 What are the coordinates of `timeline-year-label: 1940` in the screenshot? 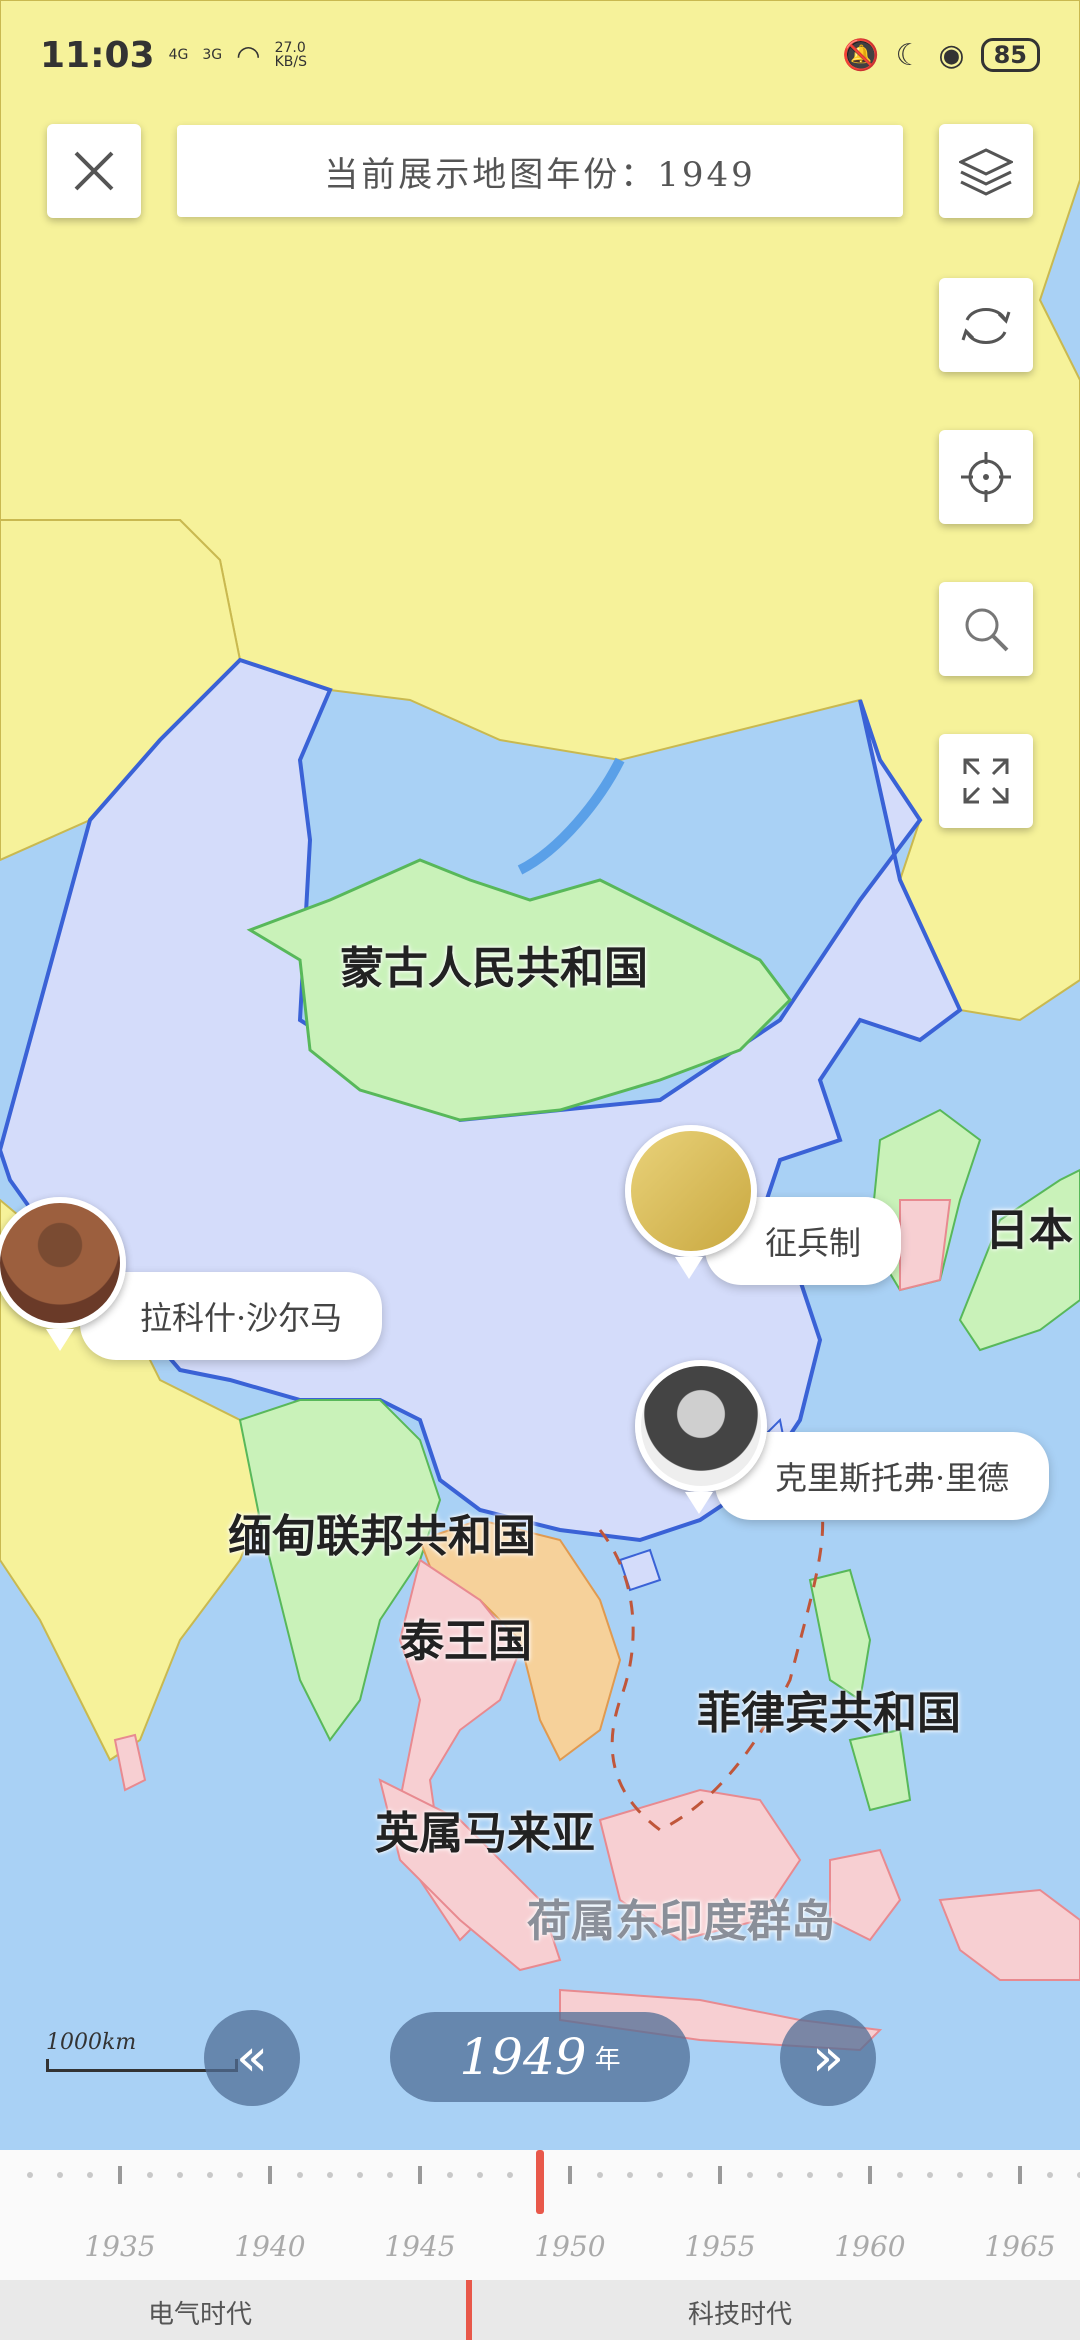 It's located at (269, 2246).